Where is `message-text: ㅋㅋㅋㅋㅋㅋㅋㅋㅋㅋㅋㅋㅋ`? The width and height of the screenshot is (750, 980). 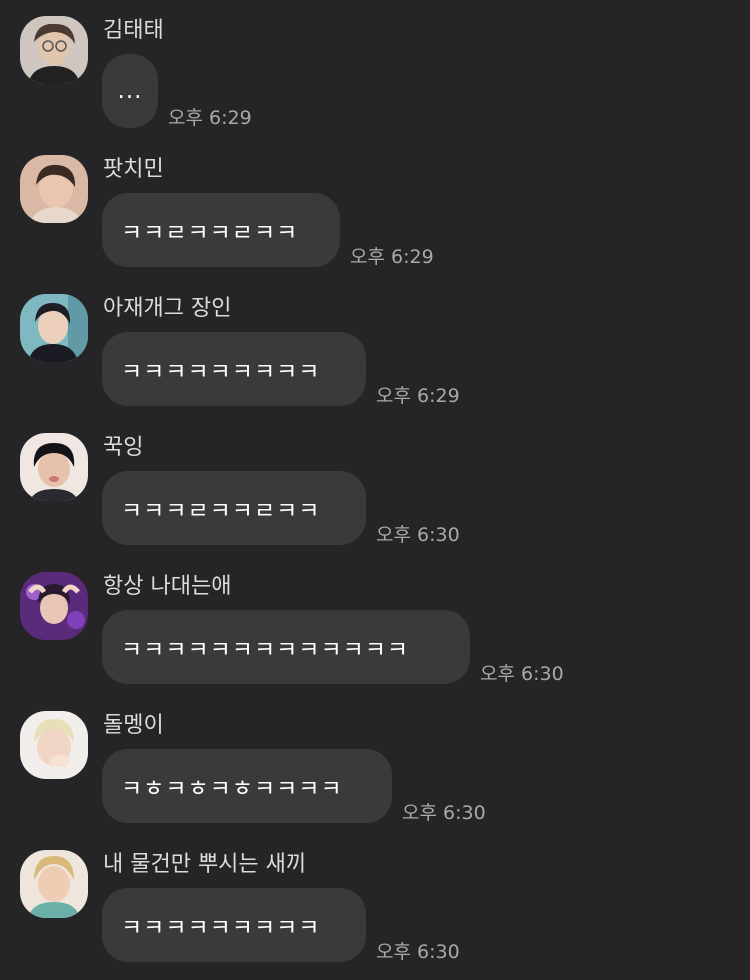 message-text: ㅋㅋㅋㅋㅋㅋㅋㅋㅋㅋㅋㅋㅋ is located at coordinates (265, 650).